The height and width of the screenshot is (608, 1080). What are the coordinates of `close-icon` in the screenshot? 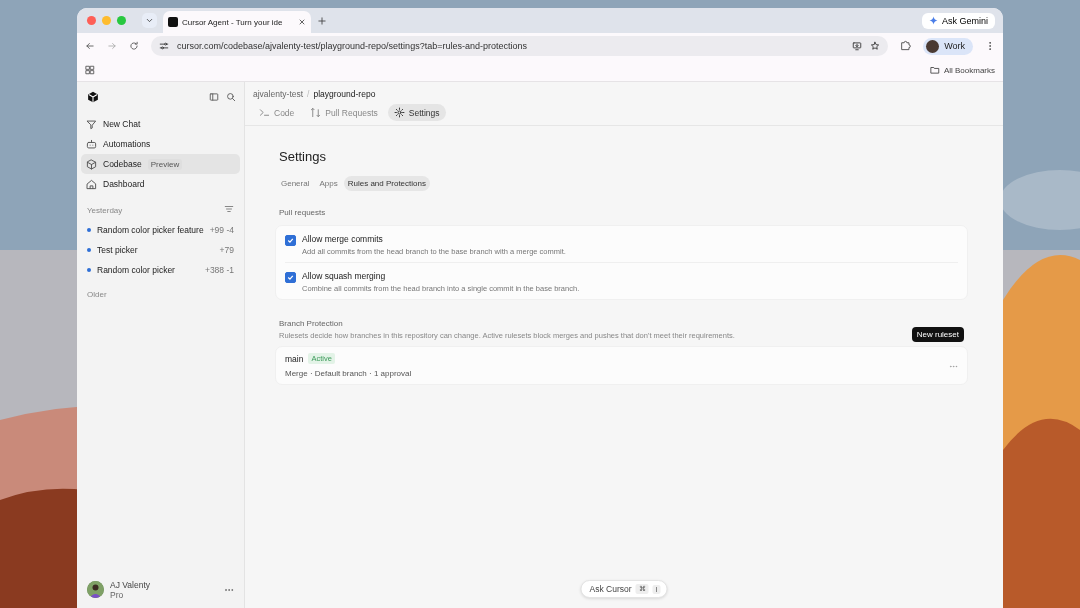 It's located at (302, 22).